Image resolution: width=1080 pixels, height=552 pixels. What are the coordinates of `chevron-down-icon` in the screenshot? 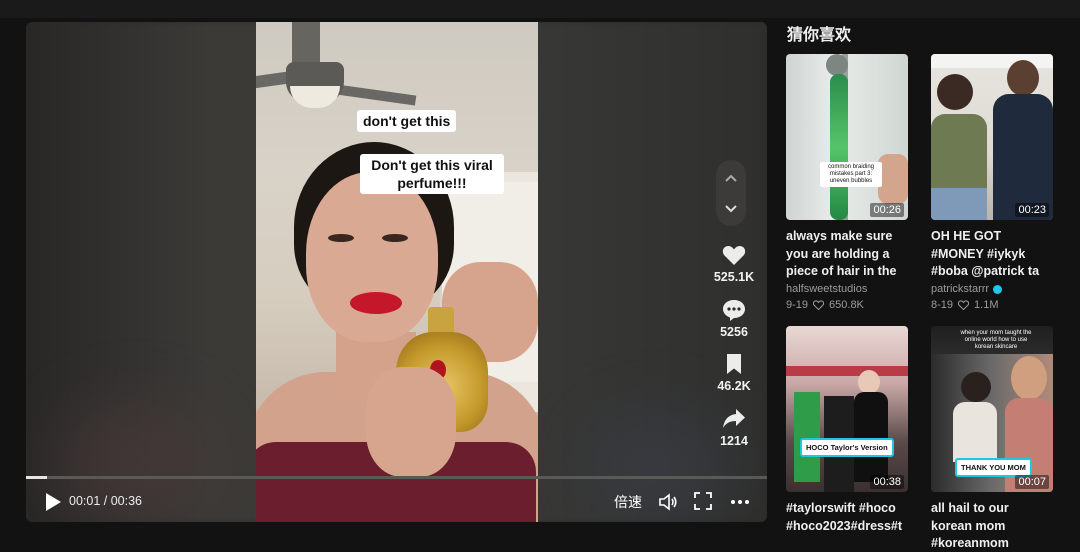 It's located at (731, 209).